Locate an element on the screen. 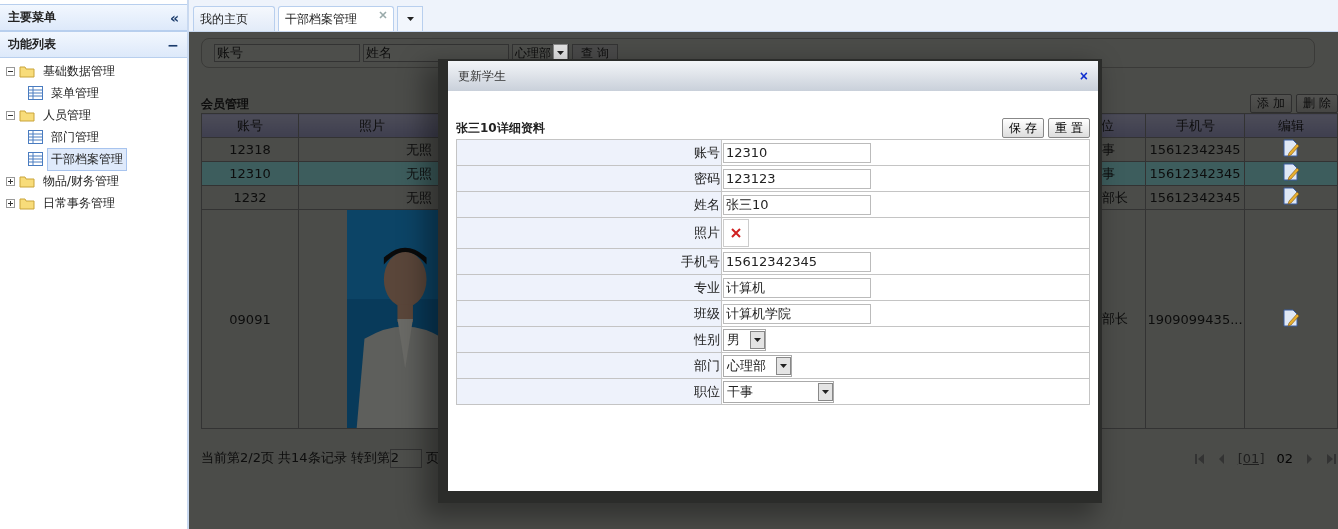  tab: 干部档案管理 is located at coordinates (336, 18).